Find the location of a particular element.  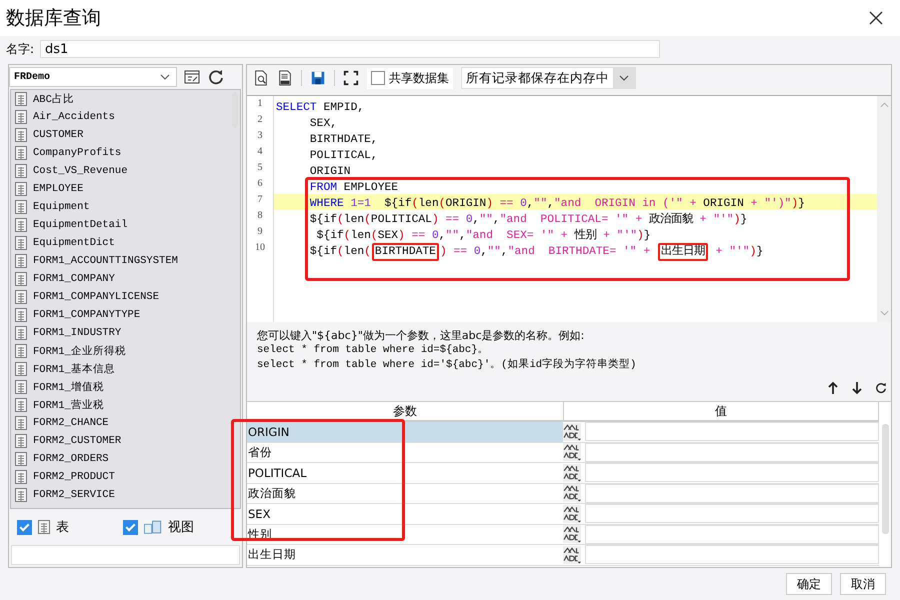

table-list-item: FORM1_ACCOUNTTINGSYSTEM is located at coordinates (125, 261).